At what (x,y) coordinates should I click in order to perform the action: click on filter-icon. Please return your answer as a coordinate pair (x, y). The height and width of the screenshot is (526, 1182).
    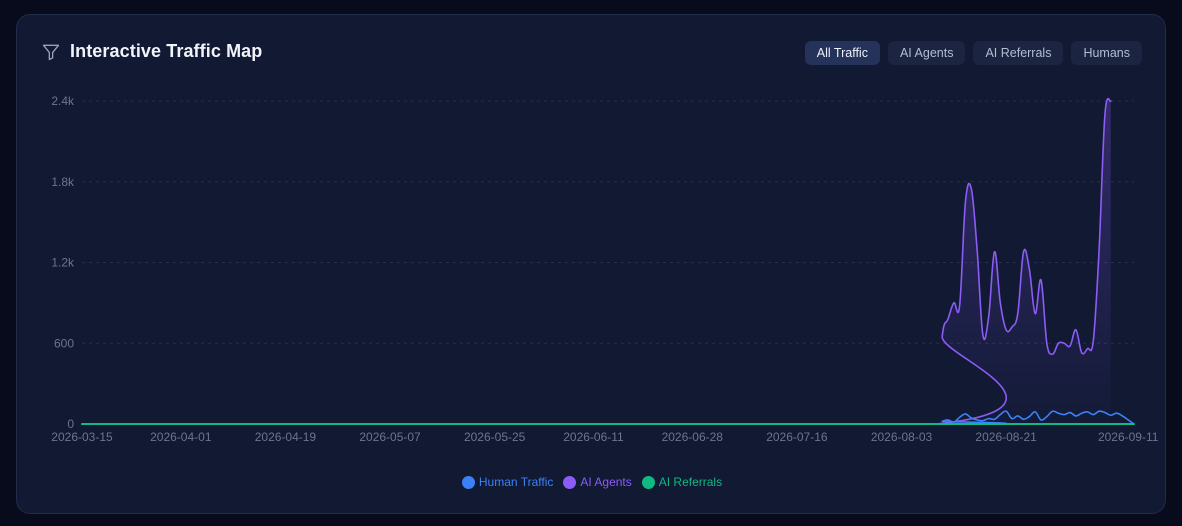
    Looking at the image, I should click on (51, 52).